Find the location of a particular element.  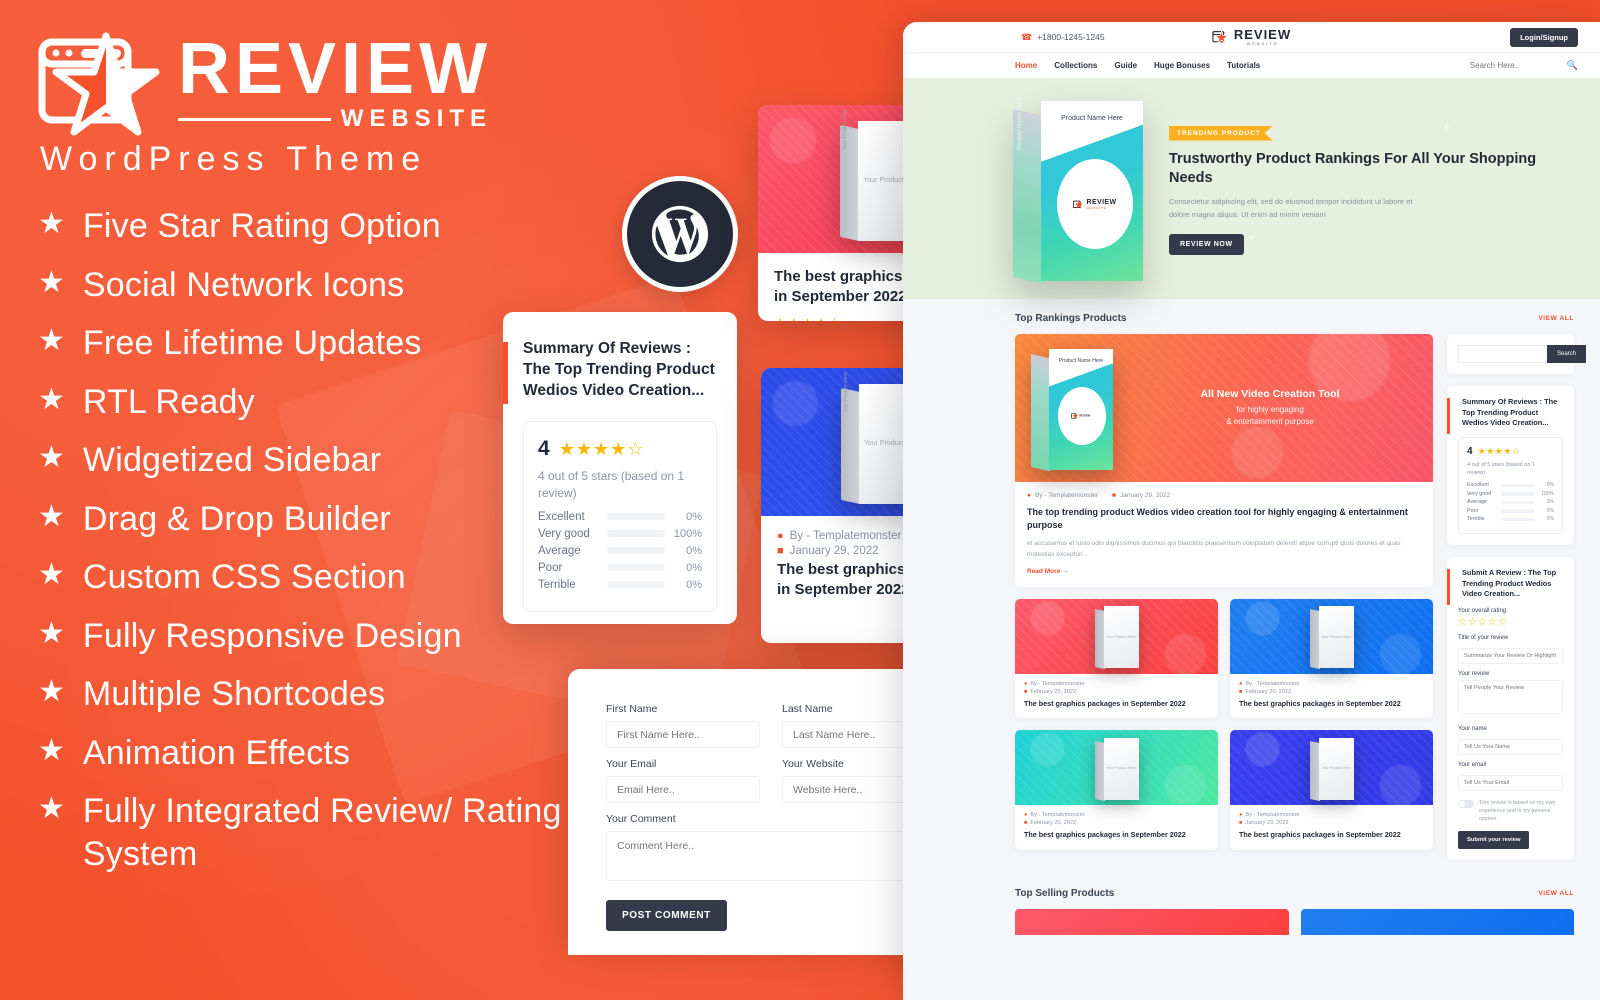

calendar-icon: ■ is located at coordinates (1114, 495).